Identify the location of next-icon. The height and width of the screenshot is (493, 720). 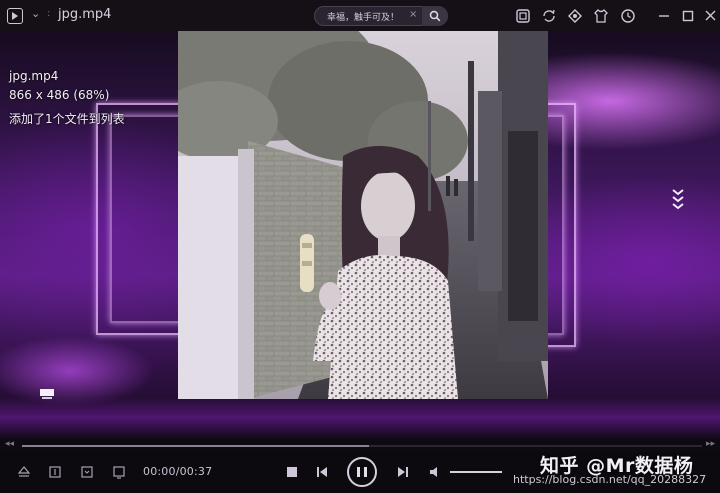
(403, 472).